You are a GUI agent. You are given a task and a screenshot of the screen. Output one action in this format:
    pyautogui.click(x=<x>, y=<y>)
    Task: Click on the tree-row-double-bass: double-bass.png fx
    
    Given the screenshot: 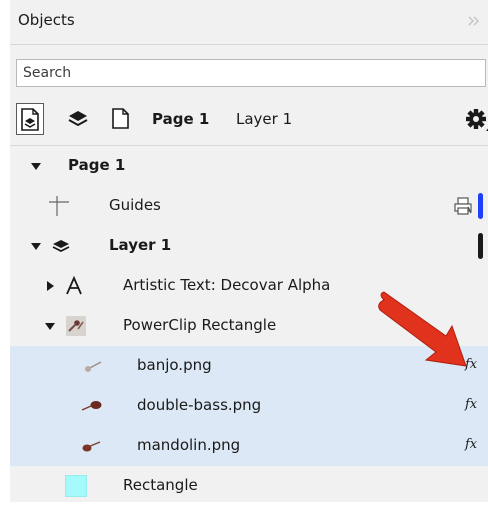 What is the action you would take?
    pyautogui.click(x=249, y=406)
    